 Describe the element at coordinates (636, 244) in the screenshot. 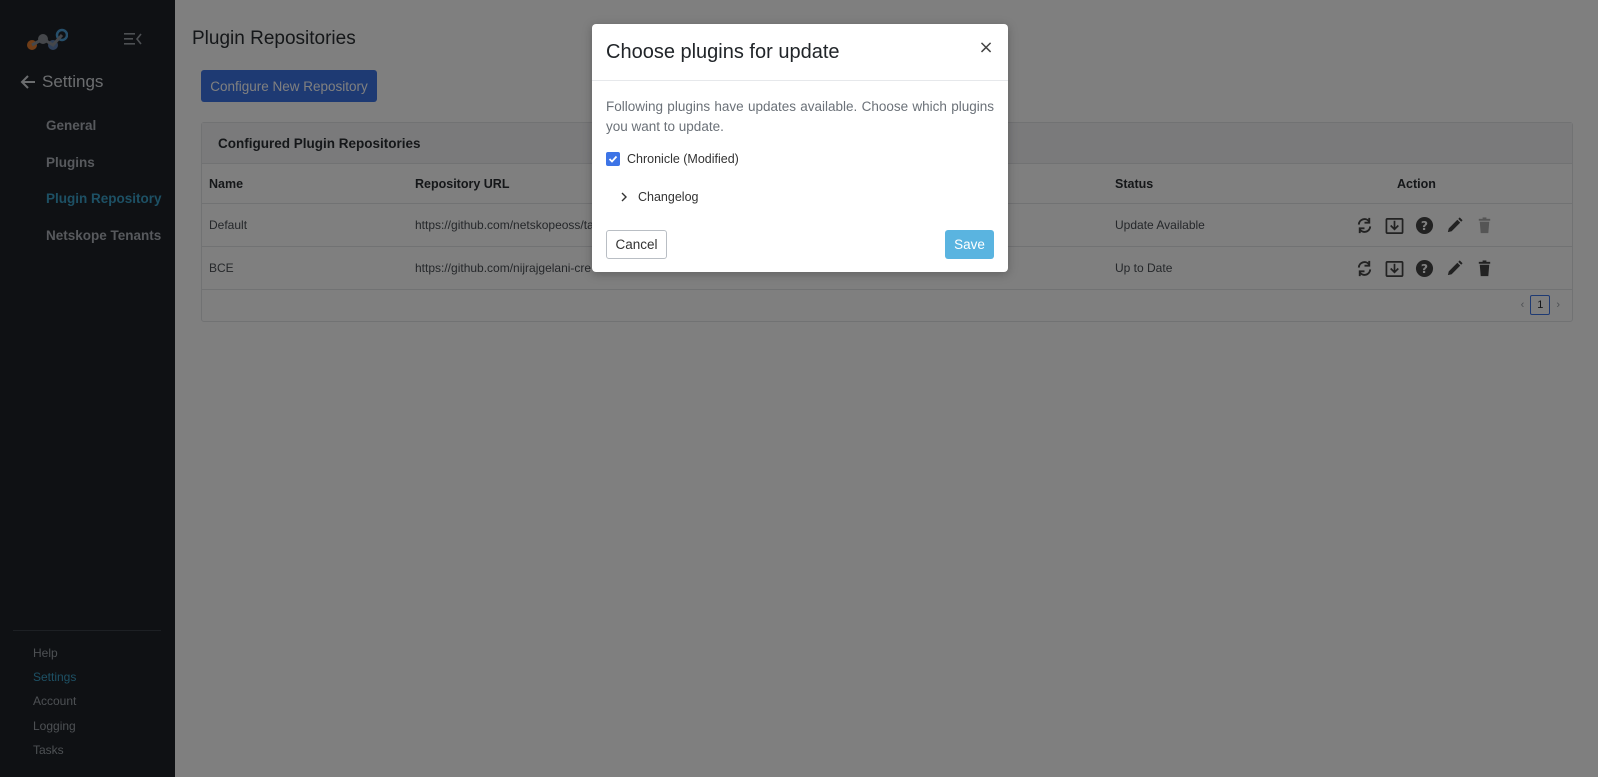

I see `cancel-button: Cancel` at that location.